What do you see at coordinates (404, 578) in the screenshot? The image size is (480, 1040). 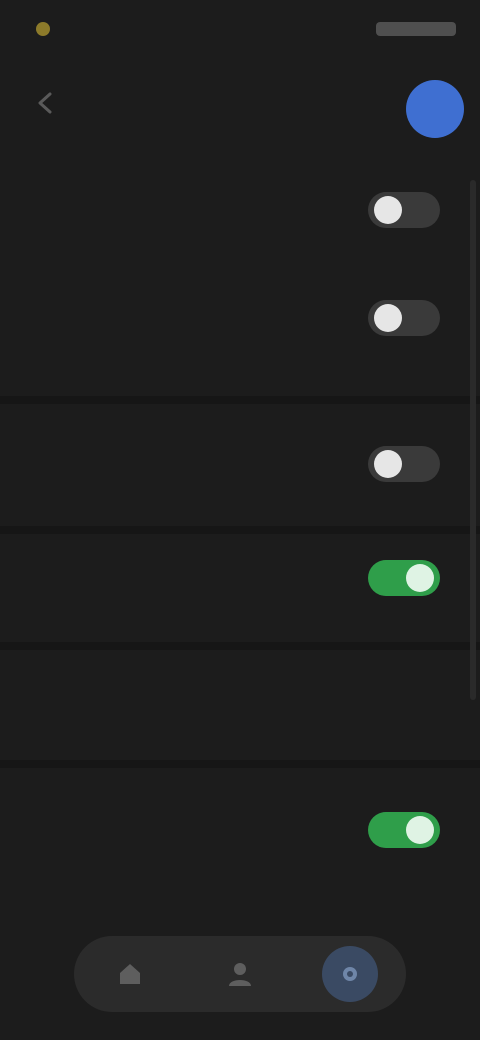 I see `settings-row-4-toggle` at bounding box center [404, 578].